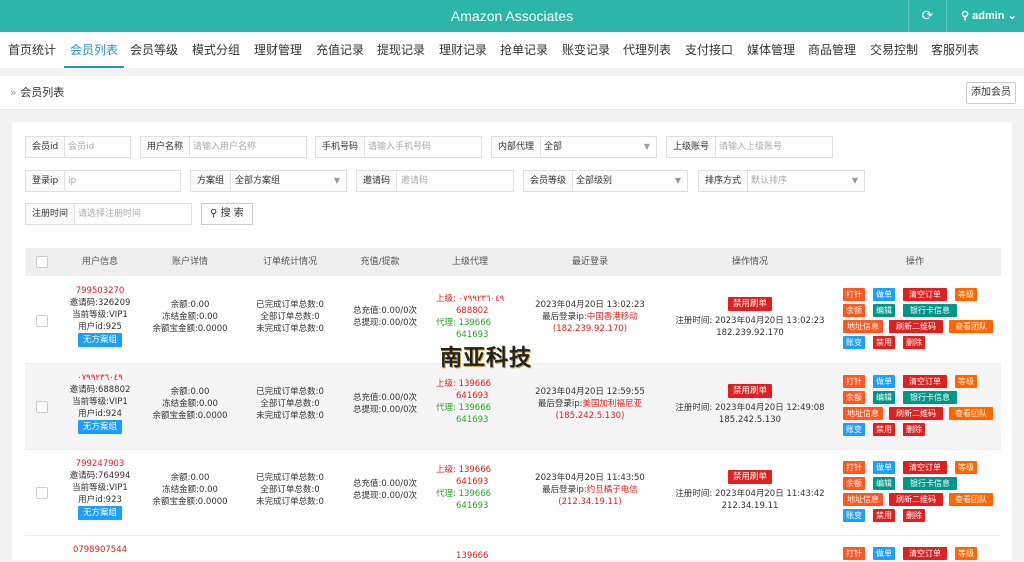 Image resolution: width=1024 pixels, height=562 pixels. Describe the element at coordinates (94, 50) in the screenshot. I see `nav-item-member-list: 会员列表` at that location.